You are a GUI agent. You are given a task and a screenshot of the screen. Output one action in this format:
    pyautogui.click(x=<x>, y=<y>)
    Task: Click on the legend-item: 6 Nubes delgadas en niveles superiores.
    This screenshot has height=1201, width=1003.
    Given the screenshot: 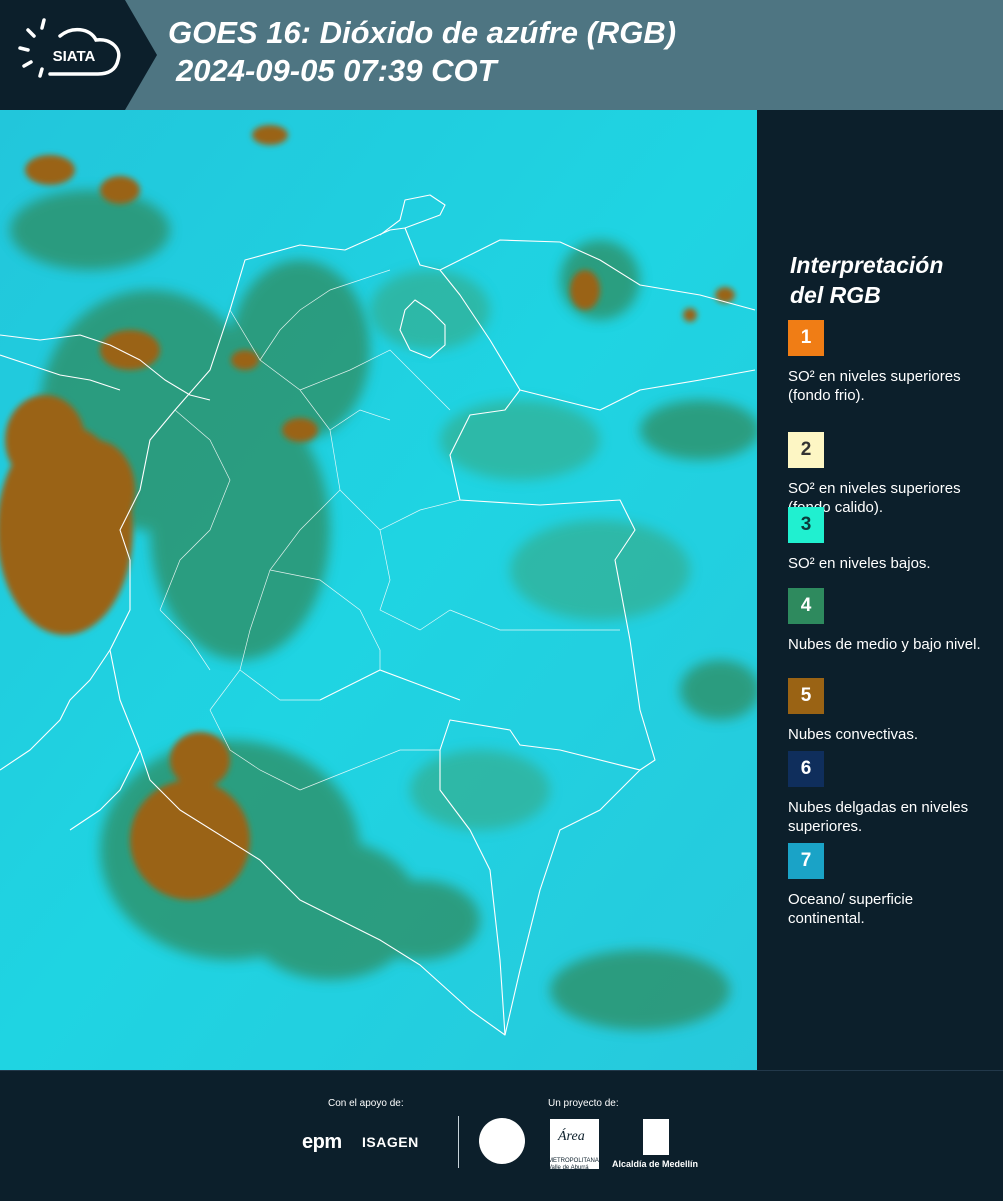 What is the action you would take?
    pyautogui.click(x=890, y=793)
    